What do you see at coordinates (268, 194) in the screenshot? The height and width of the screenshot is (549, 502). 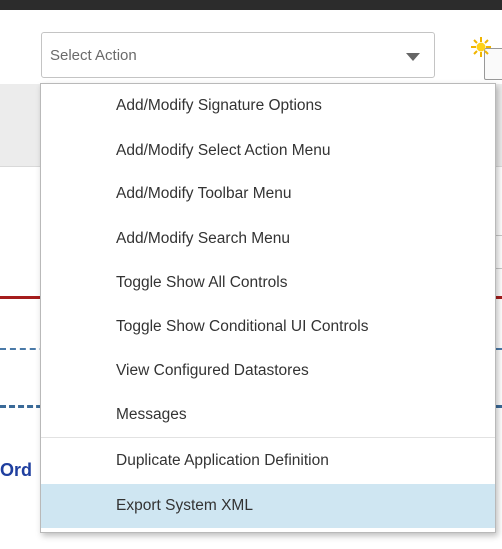 I see `menu-item-add-modify-toolbar-menu: Add/Modify Toolbar Menu` at bounding box center [268, 194].